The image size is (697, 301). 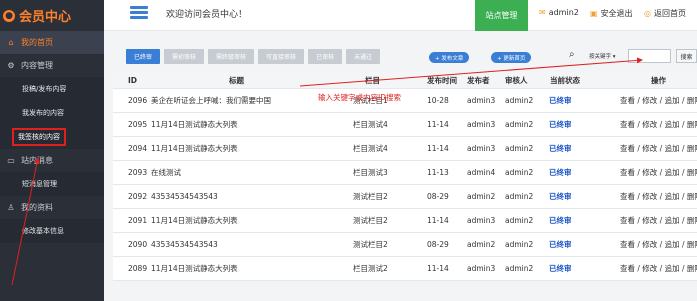 I want to click on sidebar-item-label: 站内消息, so click(x=37, y=160).